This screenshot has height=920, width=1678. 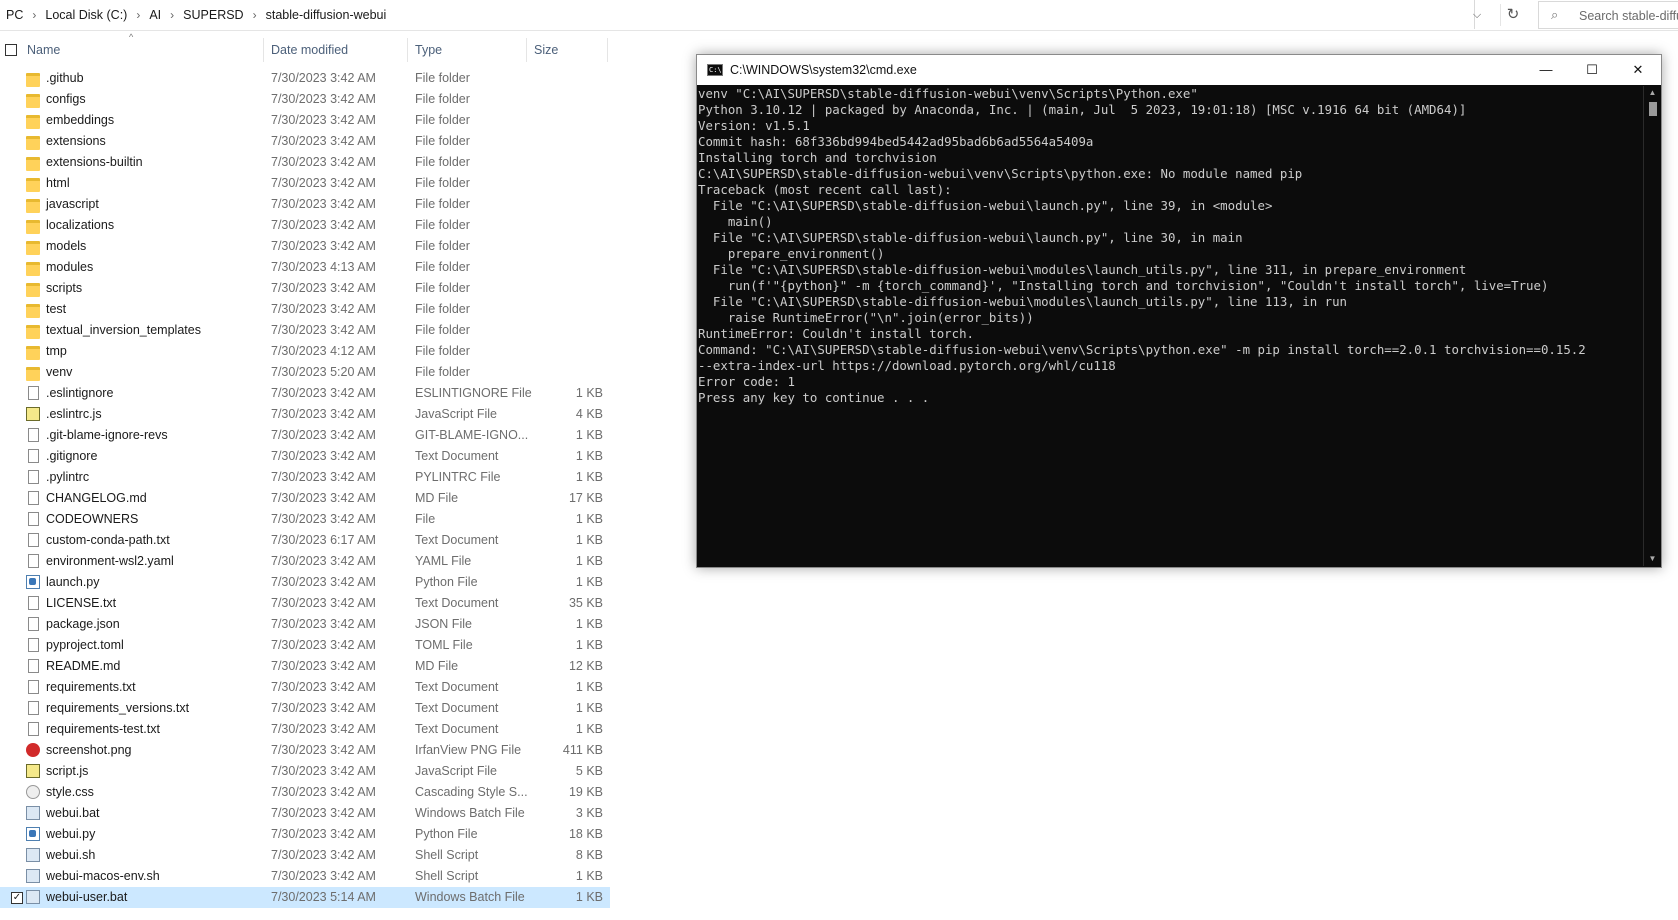 What do you see at coordinates (80, 393) in the screenshot?
I see `file-name: .eslintignore` at bounding box center [80, 393].